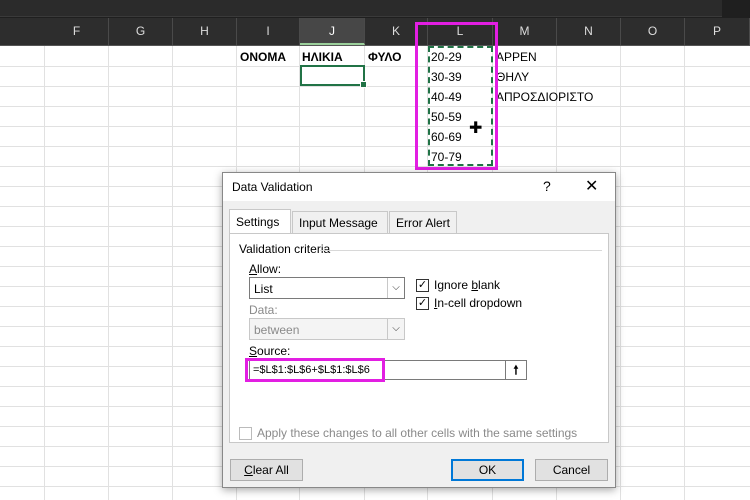 The height and width of the screenshot is (500, 750). What do you see at coordinates (332, 31) in the screenshot?
I see `column-header-j: J` at bounding box center [332, 31].